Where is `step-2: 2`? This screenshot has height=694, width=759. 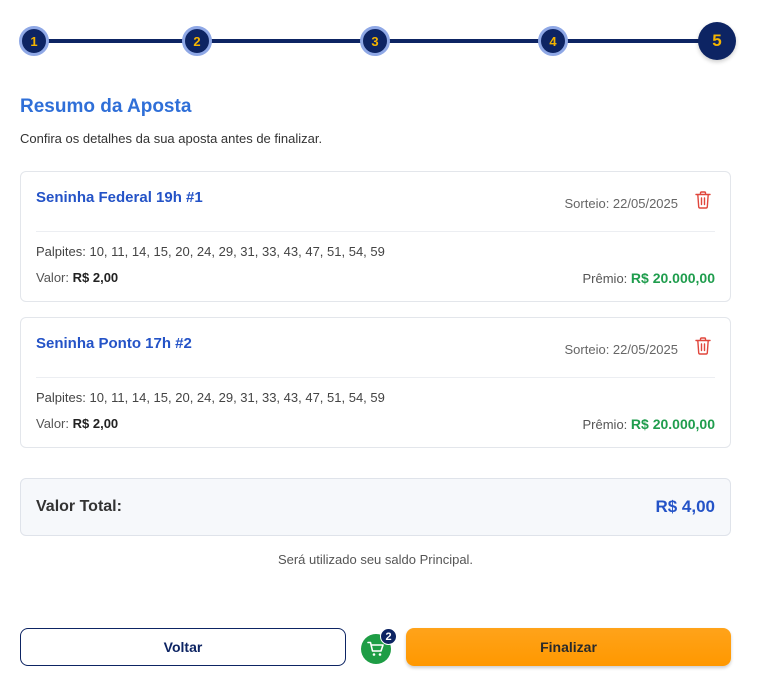 step-2: 2 is located at coordinates (197, 41).